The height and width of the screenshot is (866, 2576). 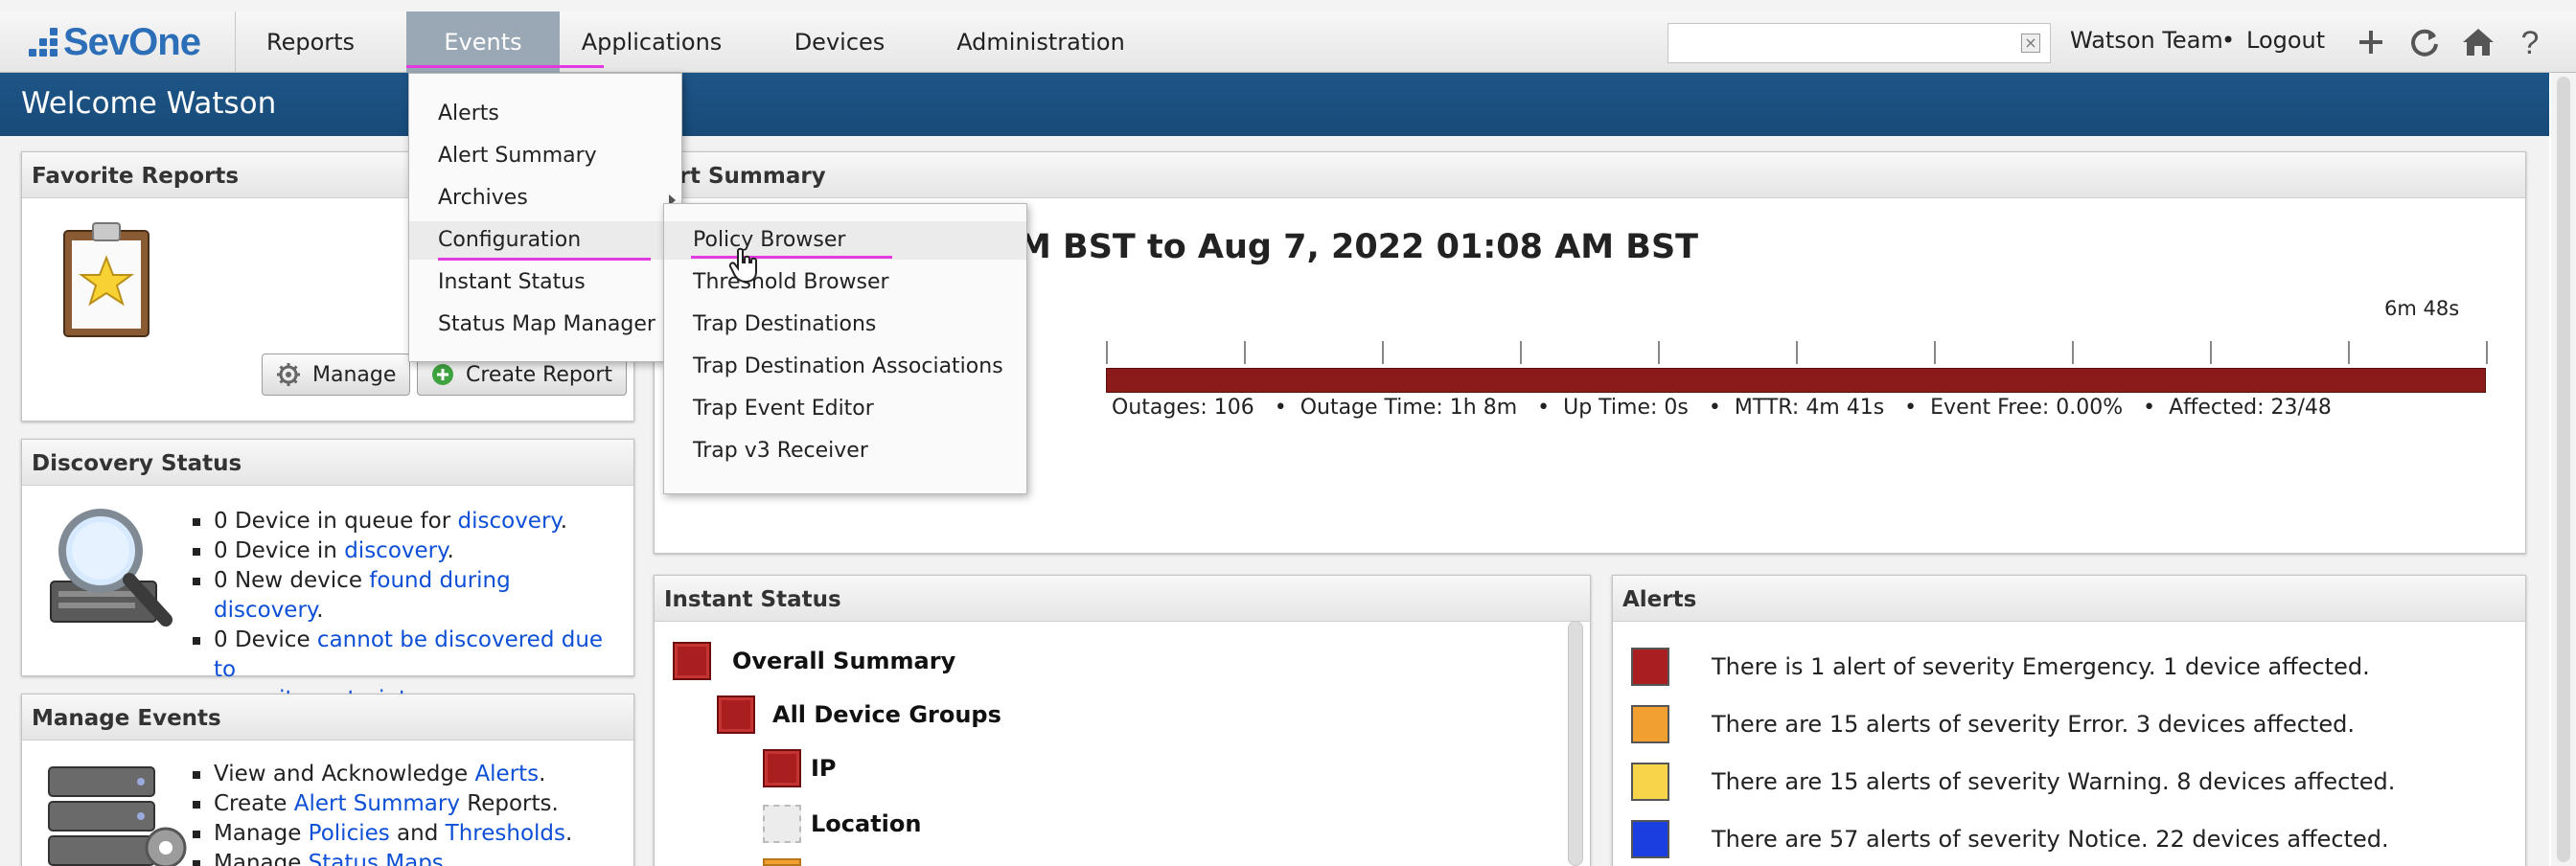 I want to click on manage-button-label: Manage, so click(x=354, y=374).